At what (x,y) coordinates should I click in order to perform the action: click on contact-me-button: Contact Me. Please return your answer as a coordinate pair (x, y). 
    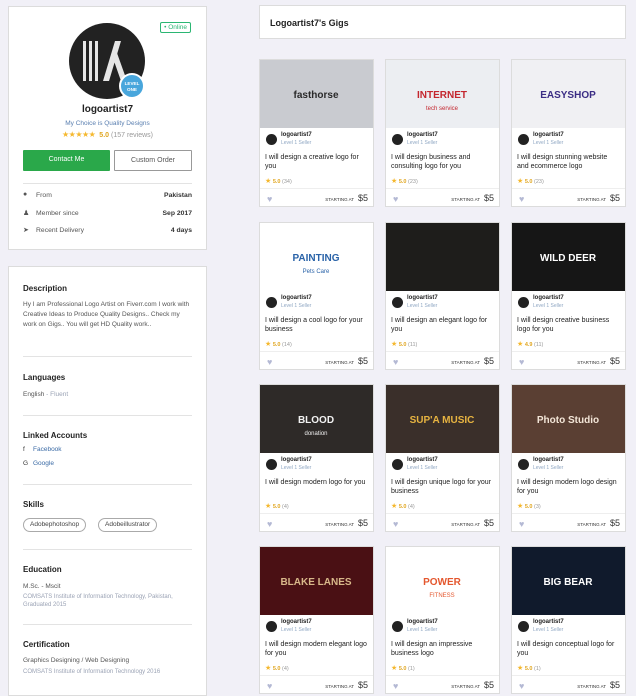
    Looking at the image, I should click on (66, 160).